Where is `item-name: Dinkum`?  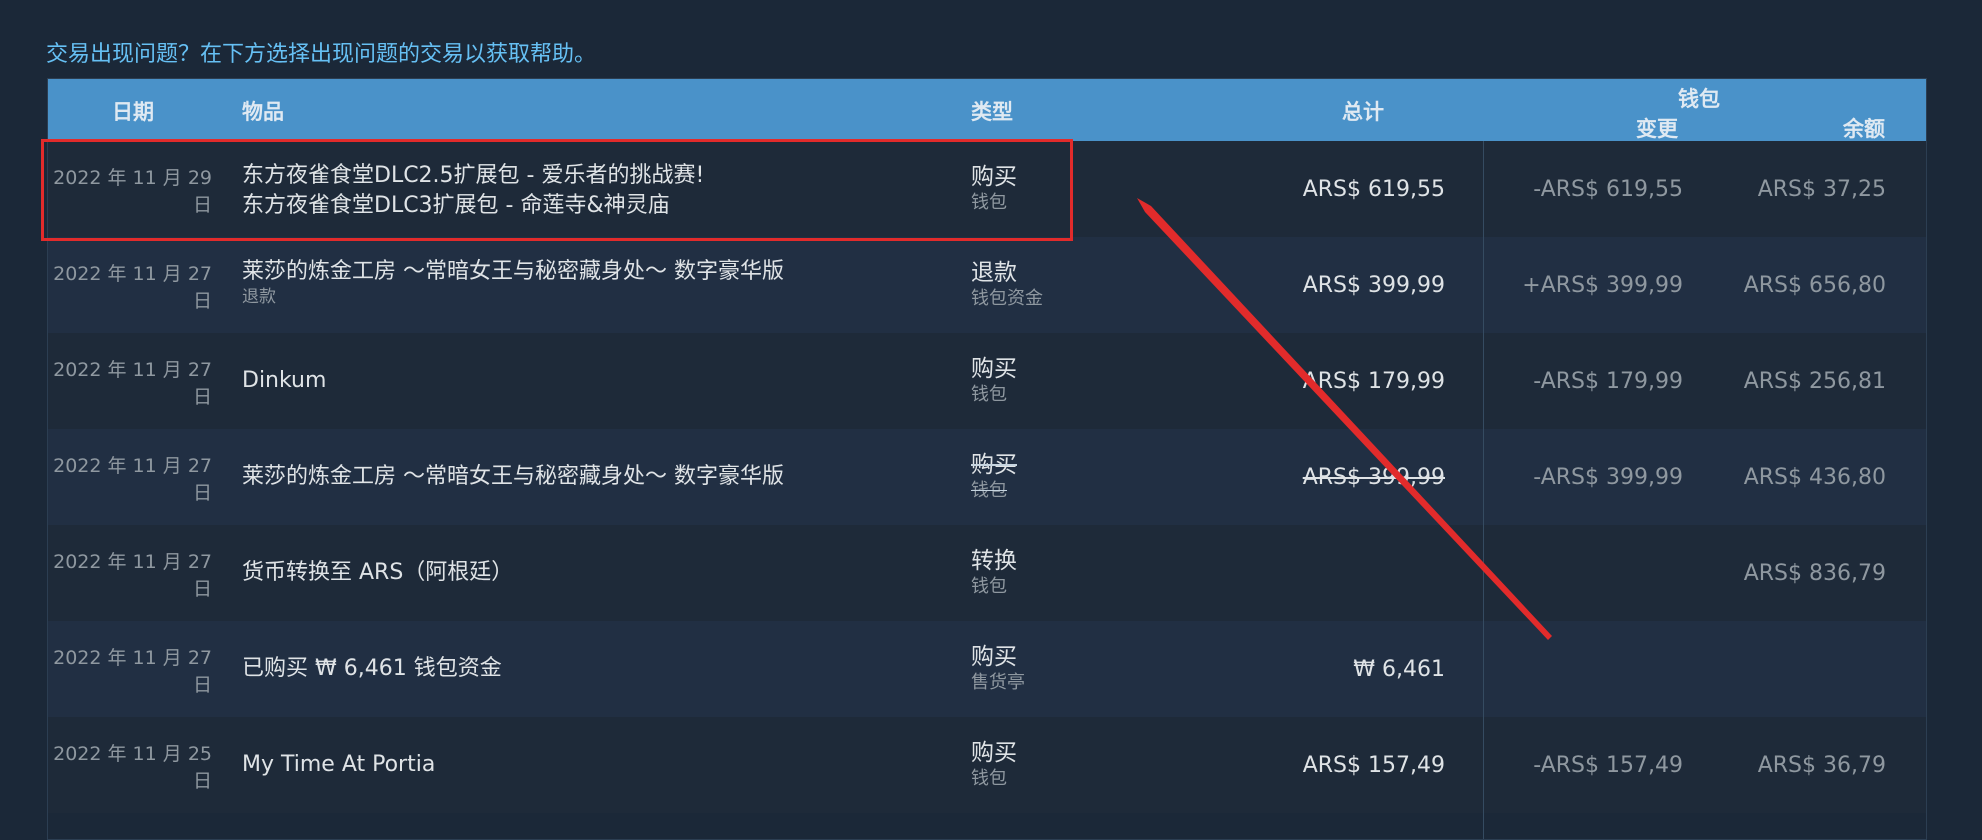 item-name: Dinkum is located at coordinates (284, 380).